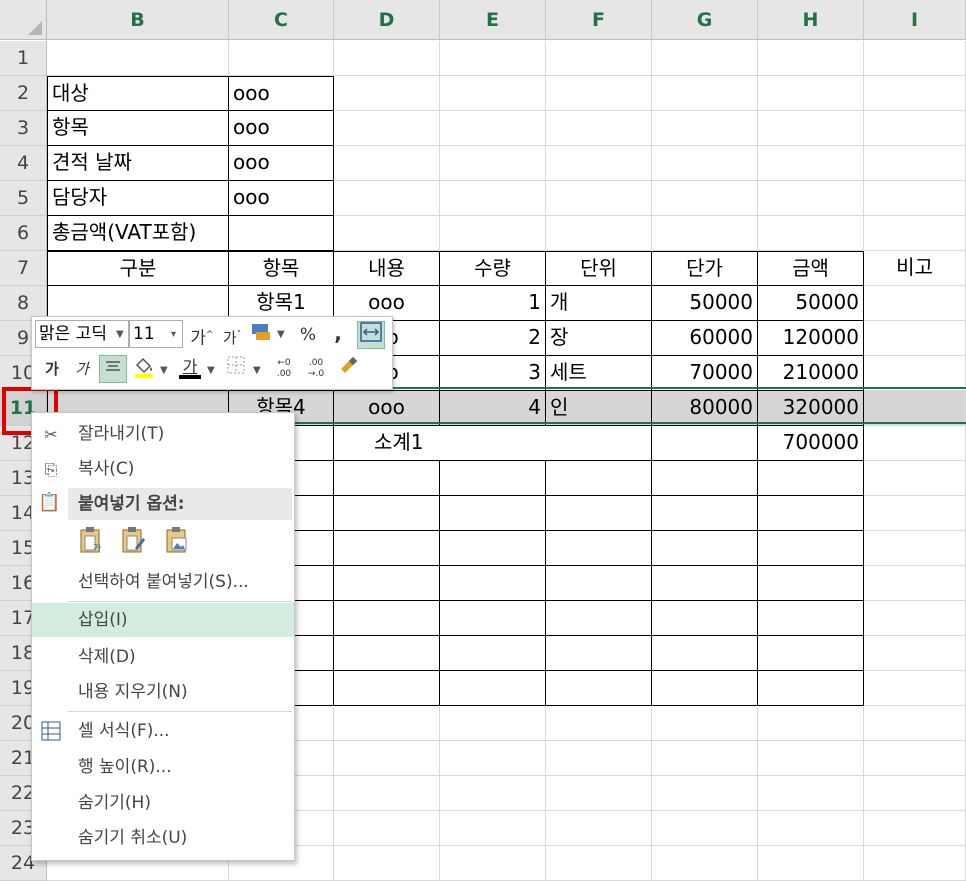  What do you see at coordinates (236, 369) in the screenshot?
I see `borders-button` at bounding box center [236, 369].